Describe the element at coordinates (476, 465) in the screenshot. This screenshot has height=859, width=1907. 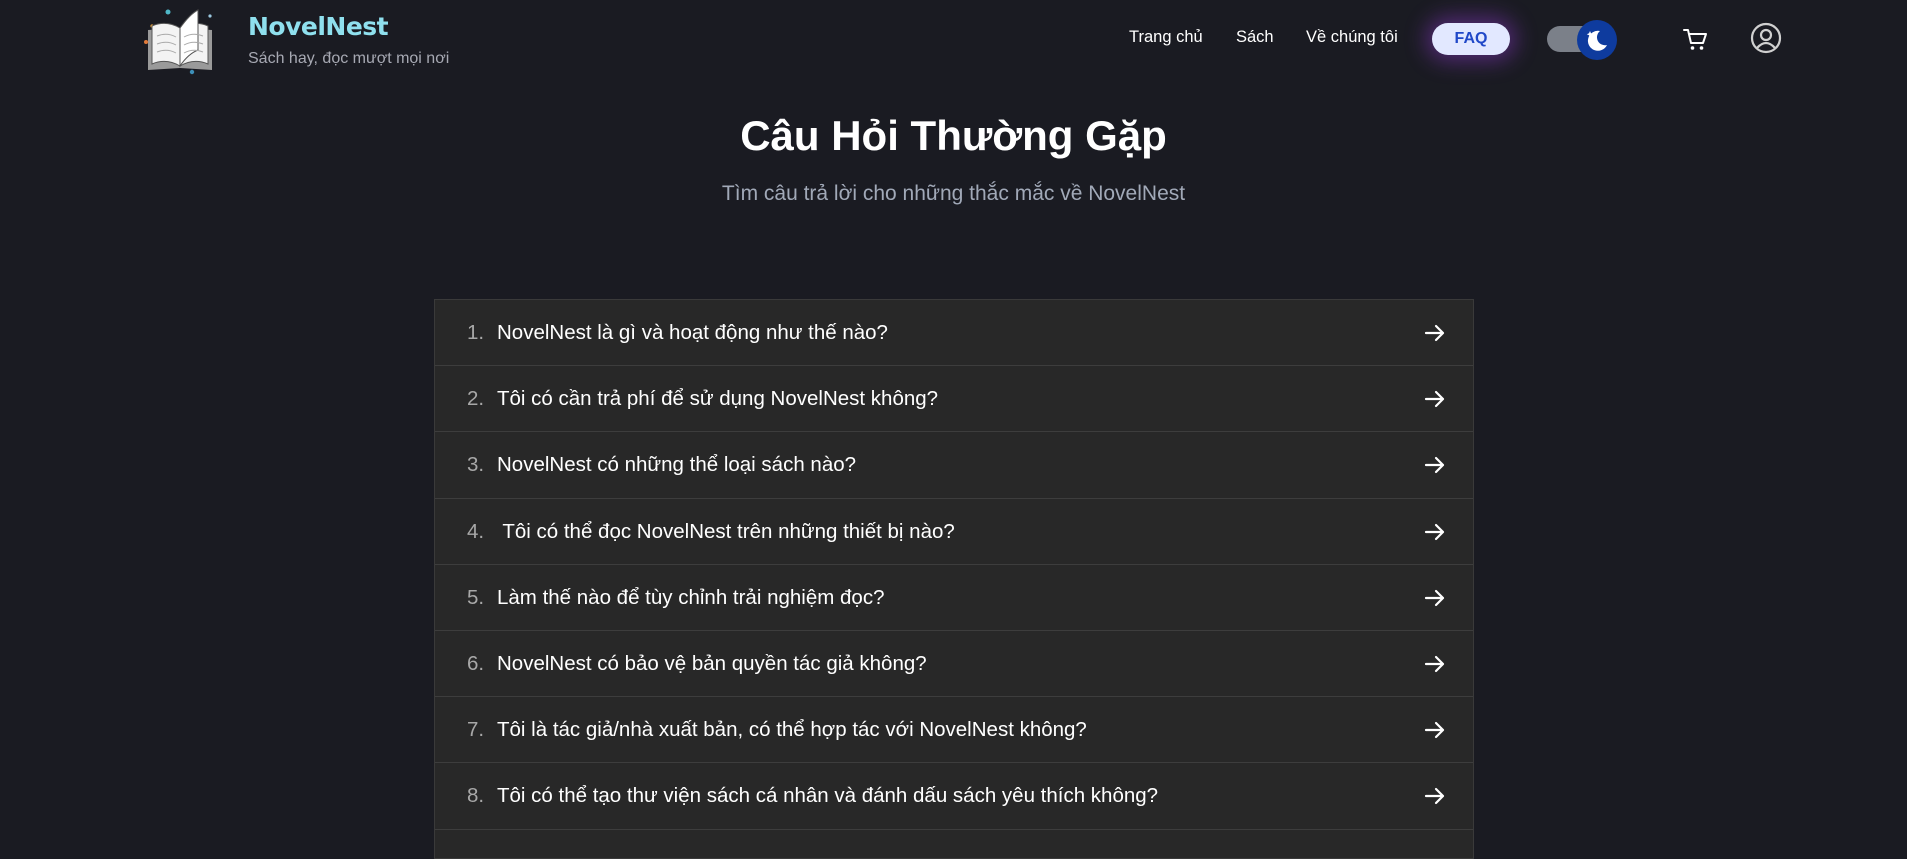
I see `faq-number: 3.` at that location.